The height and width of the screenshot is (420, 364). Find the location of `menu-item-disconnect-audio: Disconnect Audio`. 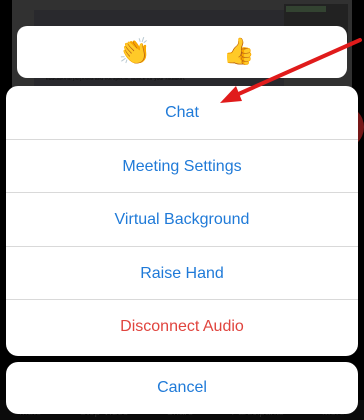

menu-item-disconnect-audio: Disconnect Audio is located at coordinates (182, 327).